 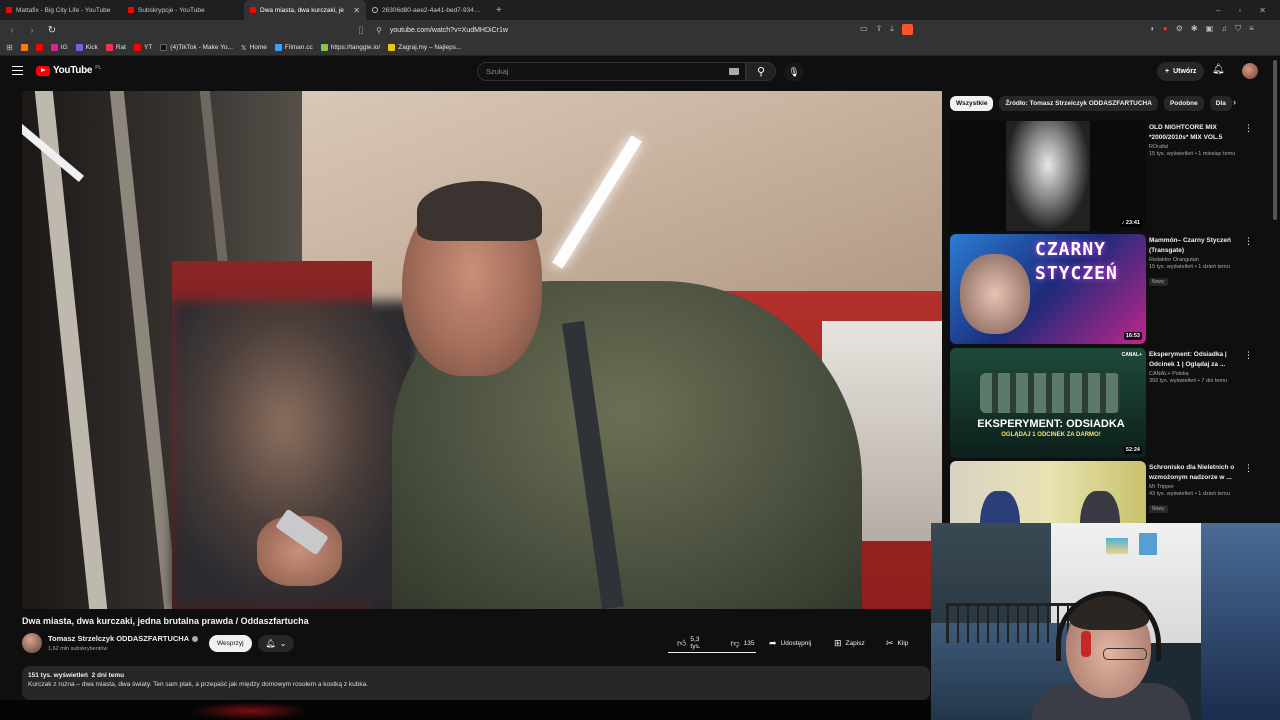 I want to click on window-controls: – ▫ ✕, so click(x=1248, y=10).